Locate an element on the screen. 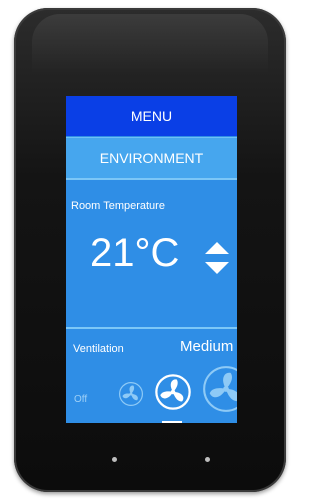  room-temperature-label: Room Temperature is located at coordinates (118, 206).